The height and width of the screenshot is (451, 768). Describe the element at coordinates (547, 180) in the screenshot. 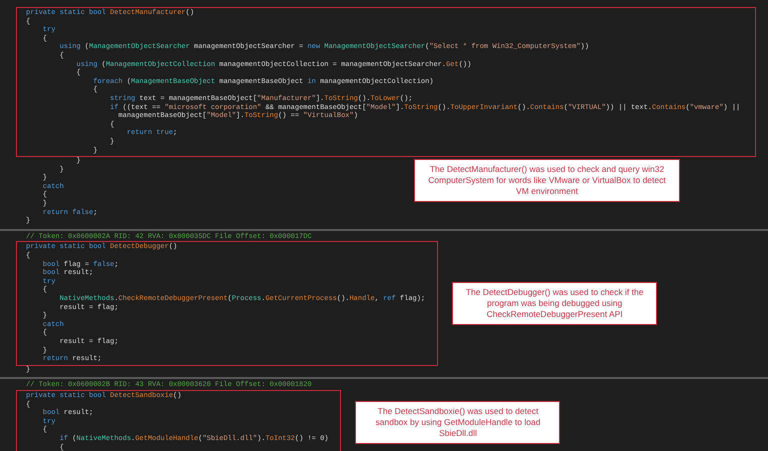

I see `annotation-callout: The DetectManufacturer() was used to check and query win32 ComputerSystem for words like VMware or VirtualBox to detect VM environment` at that location.